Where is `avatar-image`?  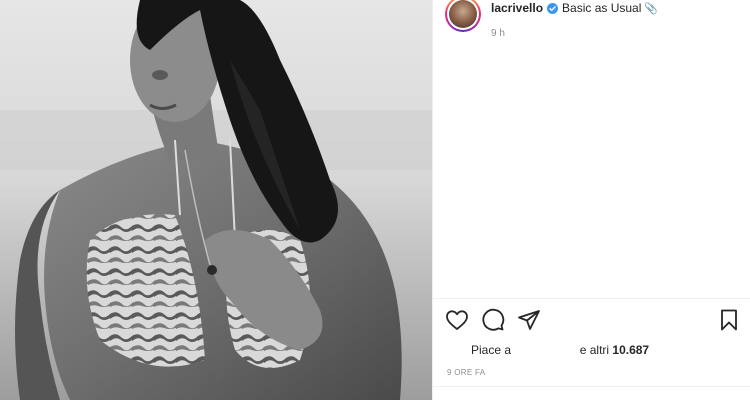 avatar-image is located at coordinates (463, 14).